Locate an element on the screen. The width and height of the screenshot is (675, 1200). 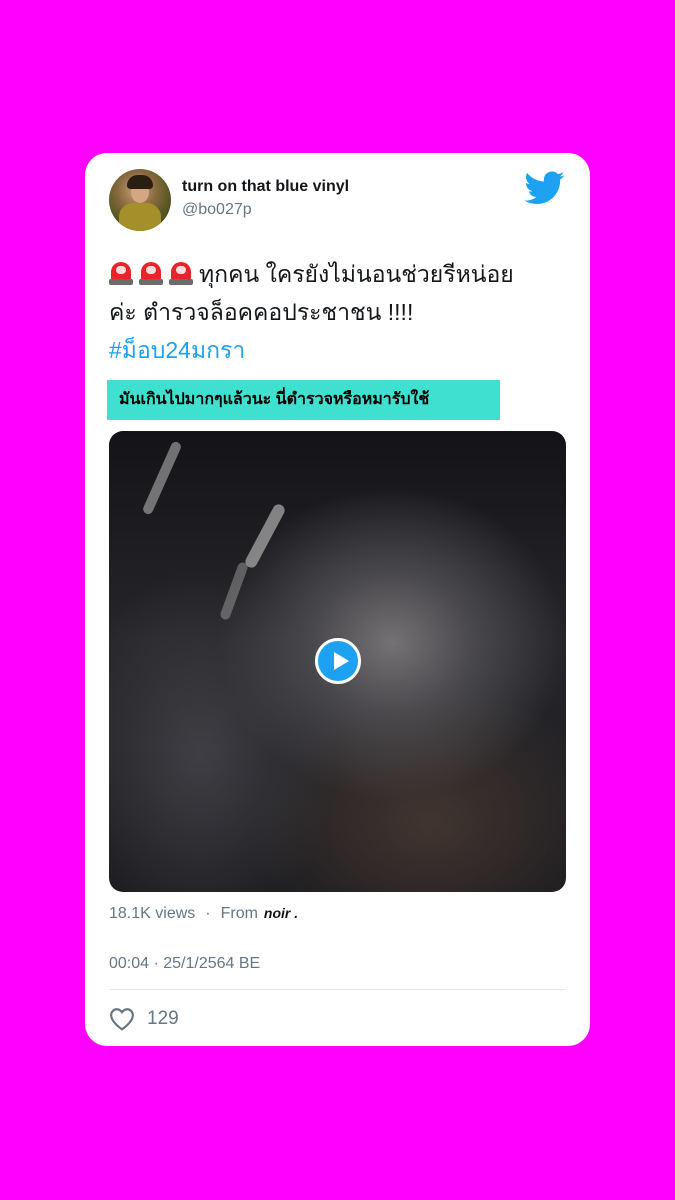
like-button: 129 is located at coordinates (144, 1019).